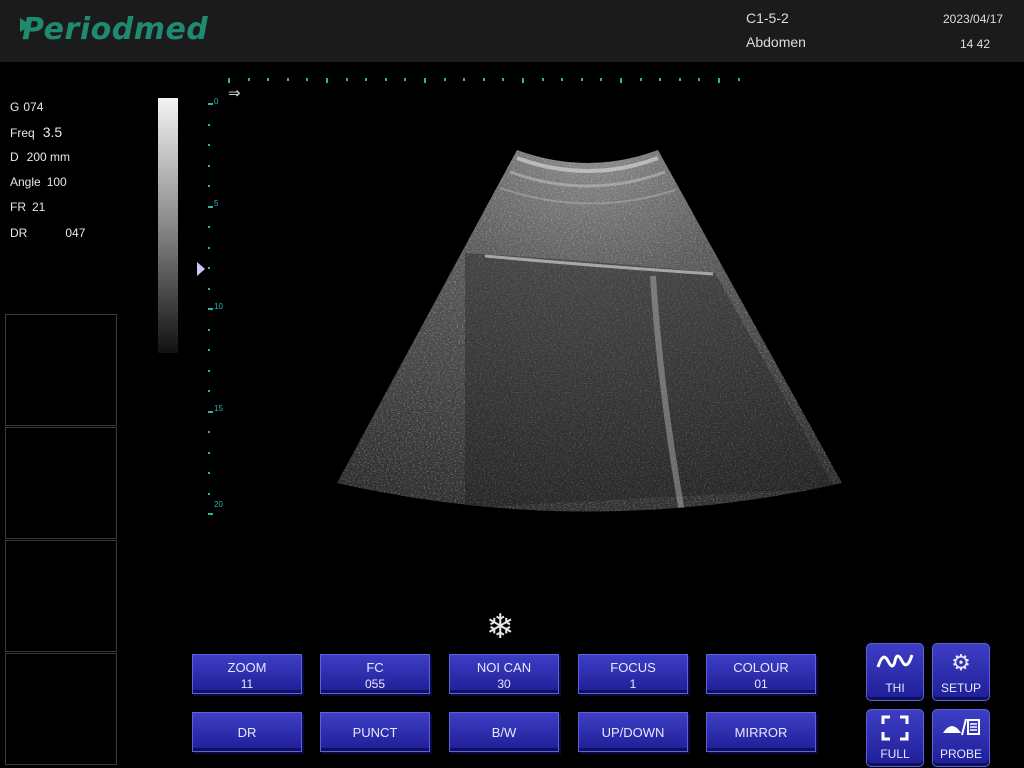 The image size is (1024, 768). I want to click on param-value: 047, so click(75, 233).